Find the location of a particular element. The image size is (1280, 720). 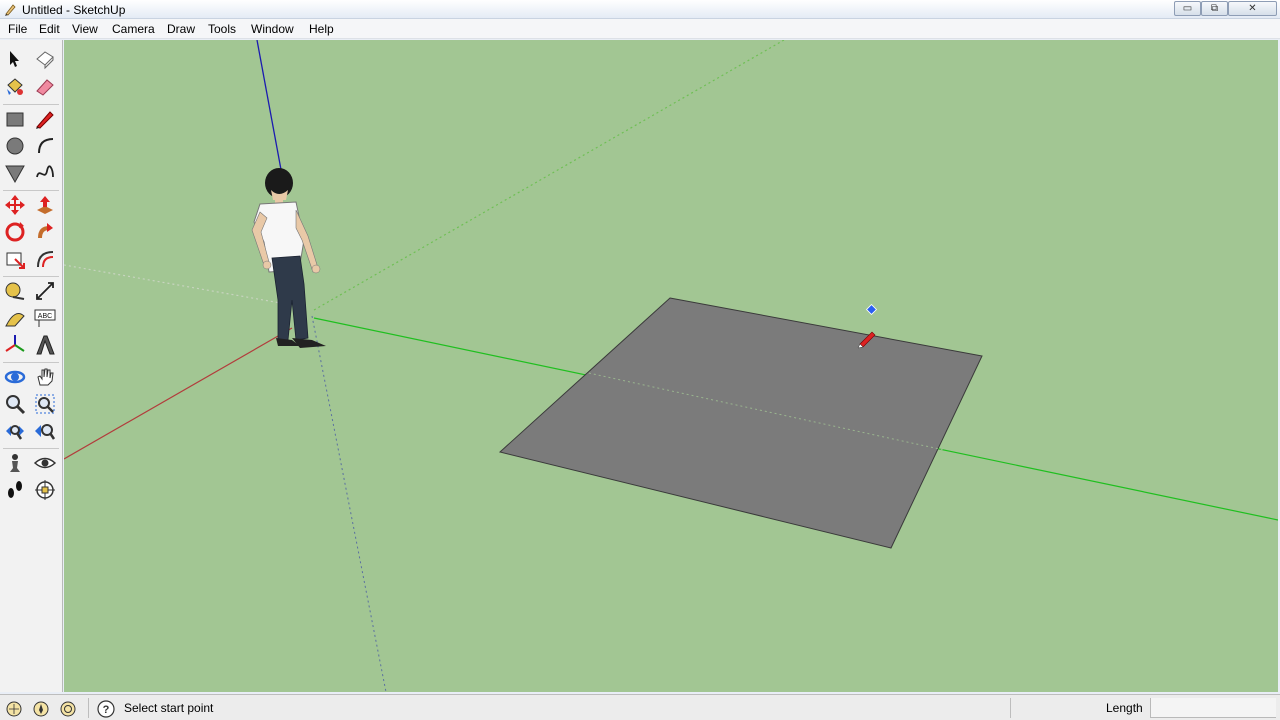

magnifier-icon is located at coordinates (16, 405).